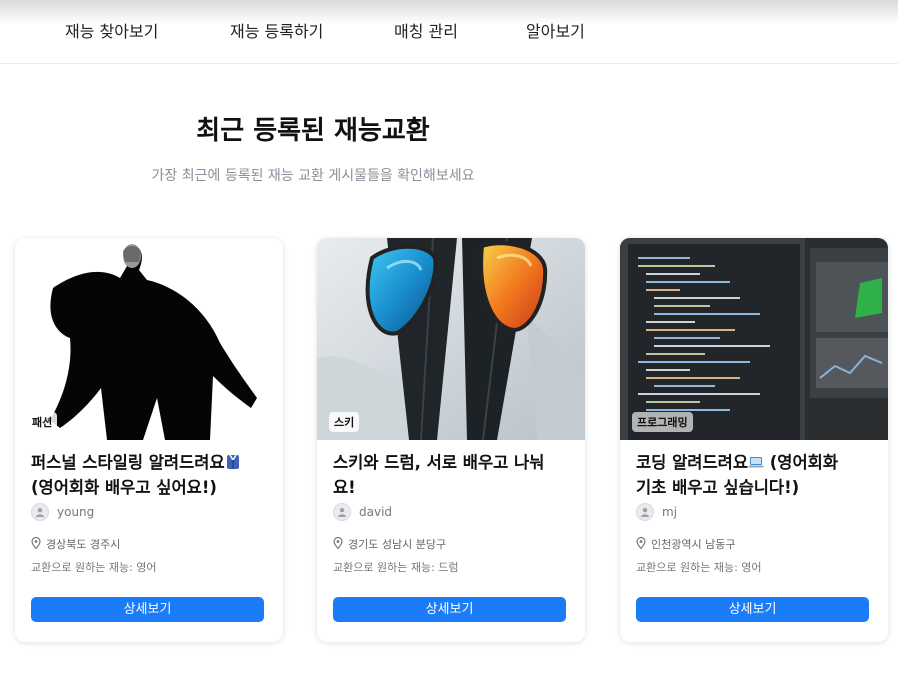  I want to click on nav-item-register-talent: 재능 등록하기, so click(276, 30).